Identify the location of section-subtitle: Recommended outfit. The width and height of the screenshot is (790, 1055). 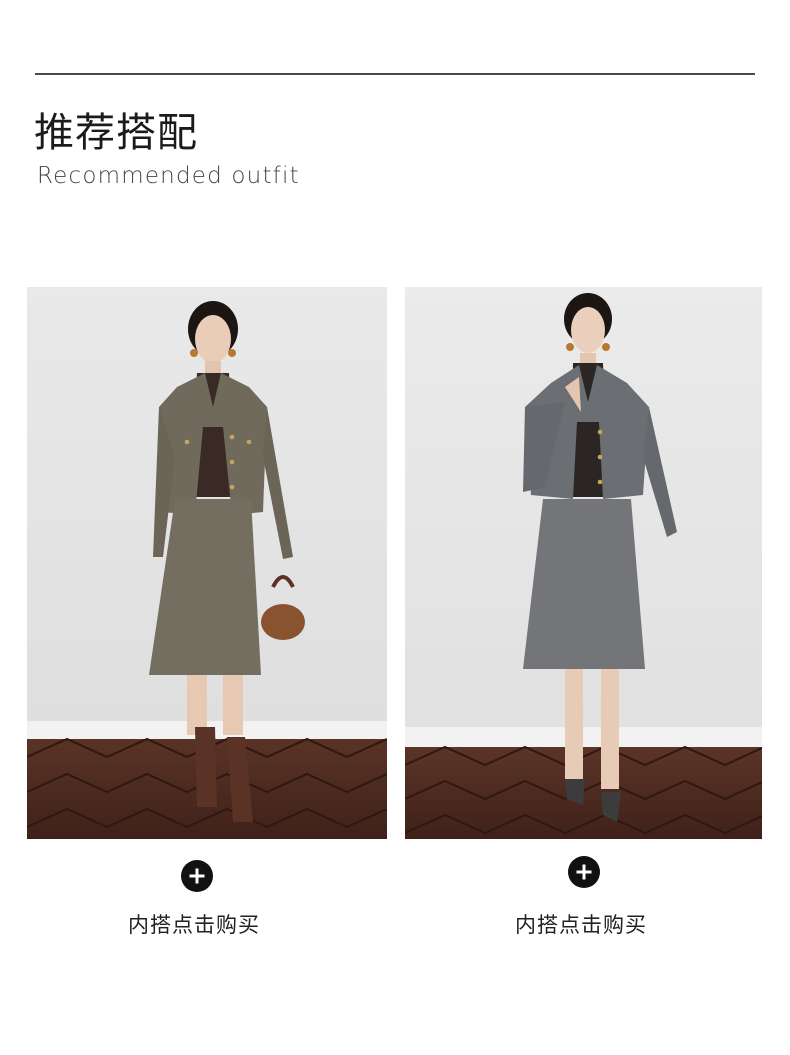
(168, 176).